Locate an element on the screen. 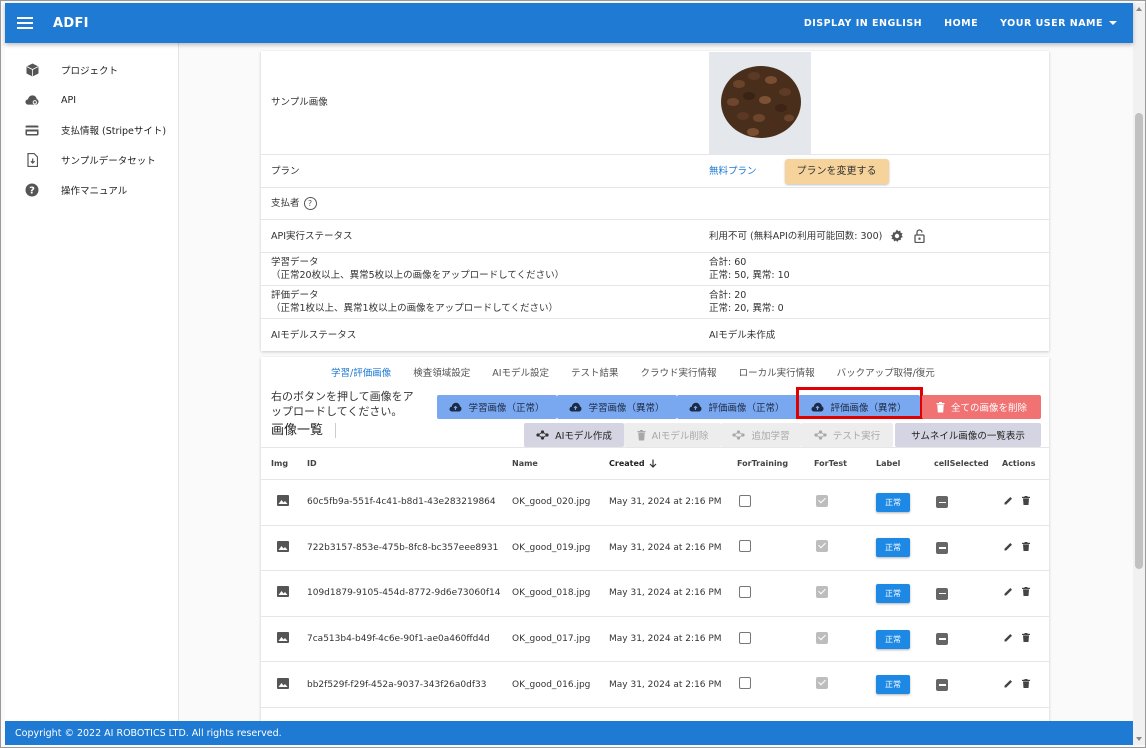 The width and height of the screenshot is (1146, 748). header-created: Created is located at coordinates (673, 463).